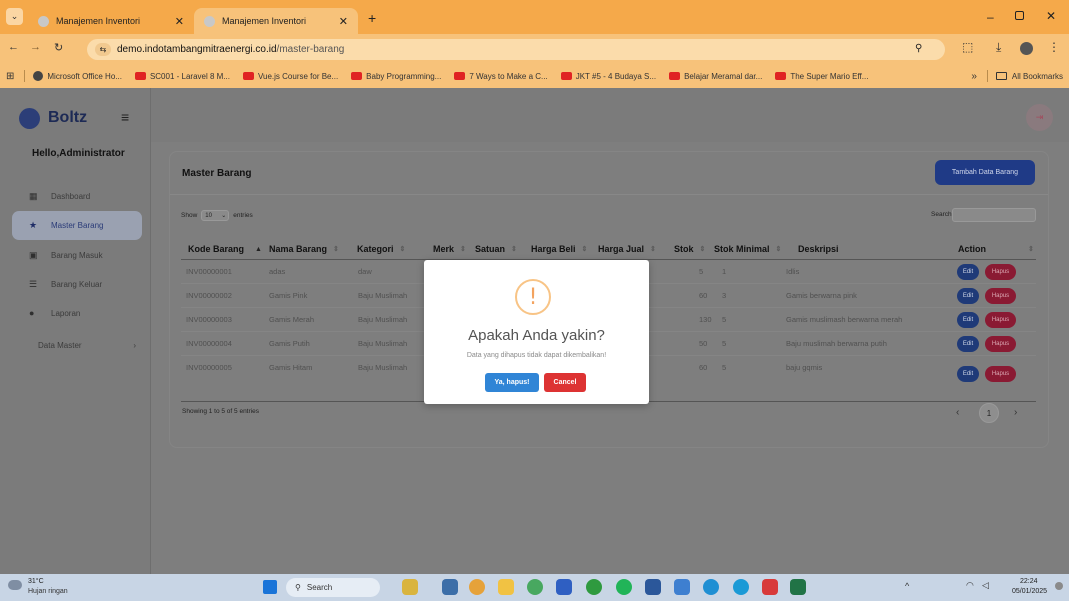 The image size is (1069, 601). I want to click on reload-icon: ↻, so click(58, 47).